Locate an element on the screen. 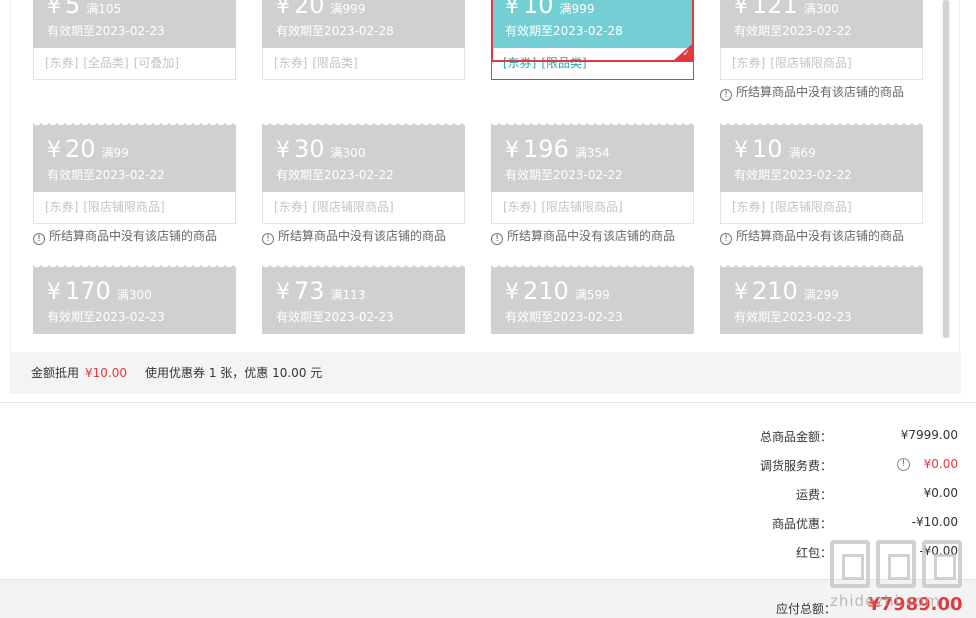 The image size is (976, 618). service-fee-label: 调货服务费： is located at coordinates (795, 466).